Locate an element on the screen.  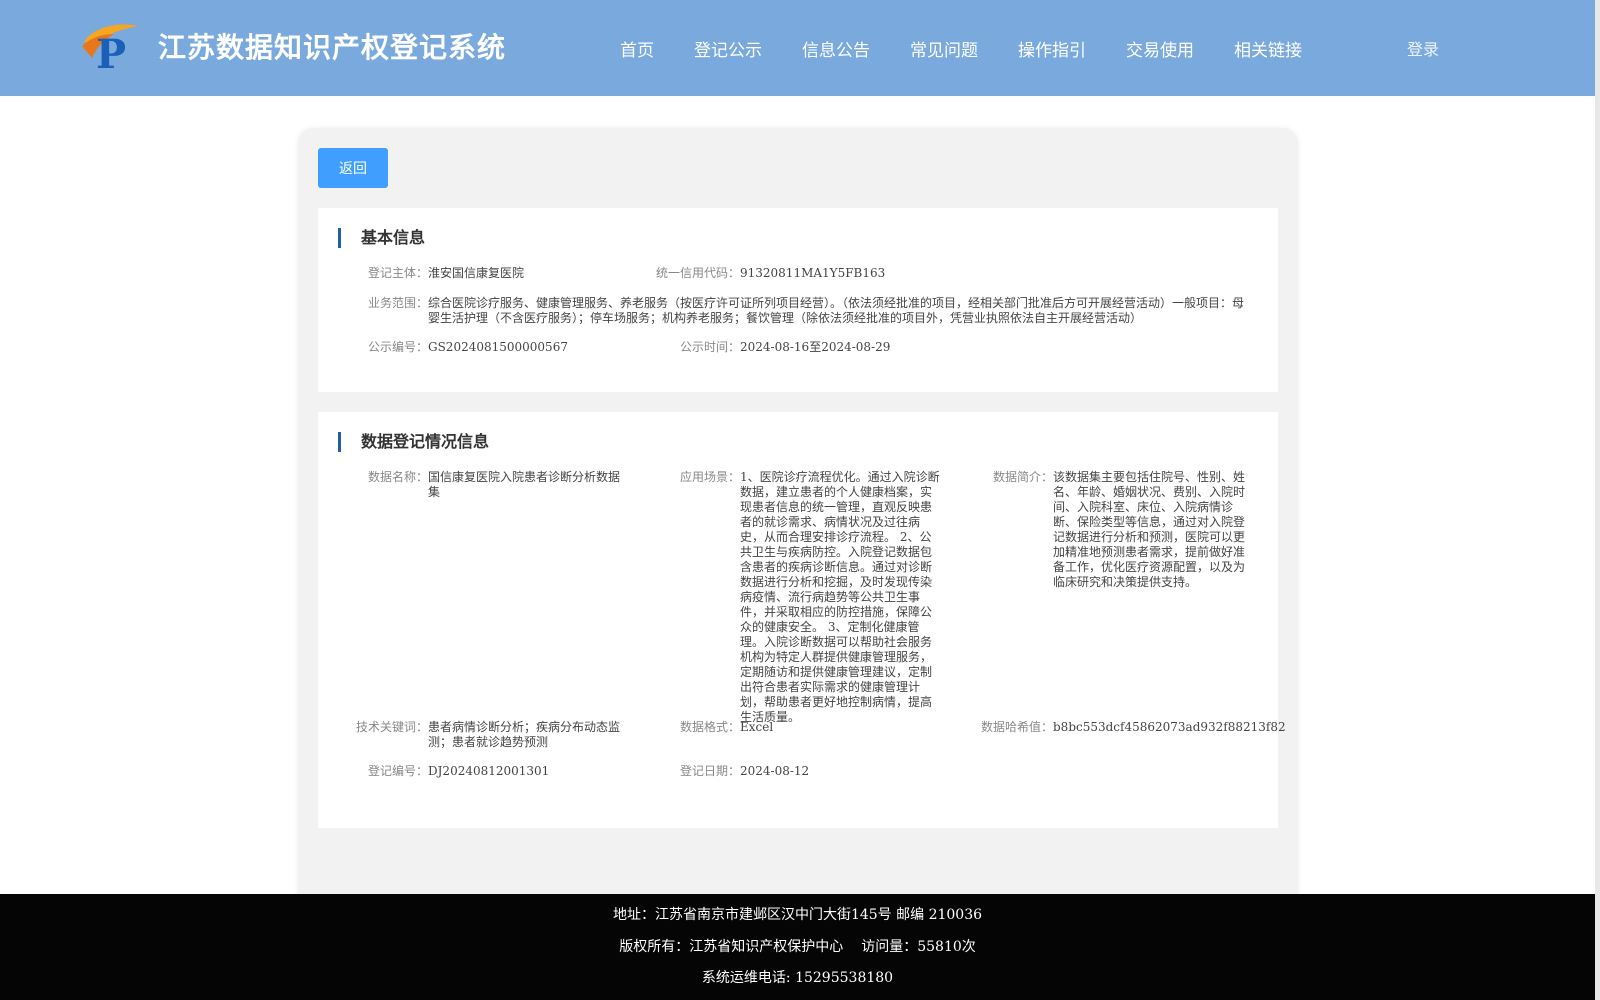
registration-number-field: 登记编号： DJ20240812001301 is located at coordinates (496, 771).